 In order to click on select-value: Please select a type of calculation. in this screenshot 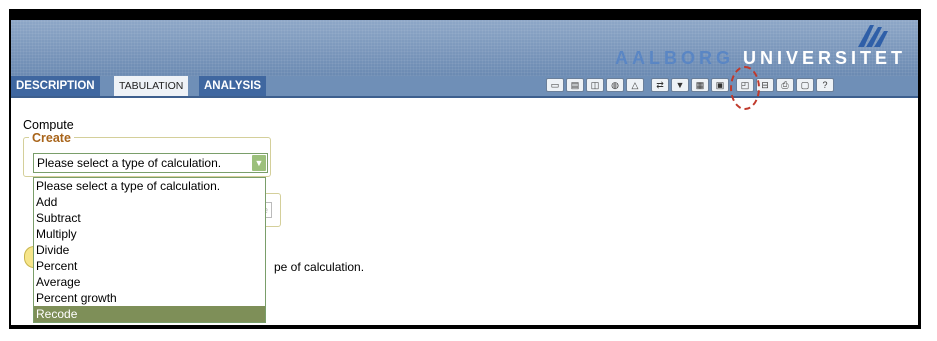, I will do `click(129, 163)`.